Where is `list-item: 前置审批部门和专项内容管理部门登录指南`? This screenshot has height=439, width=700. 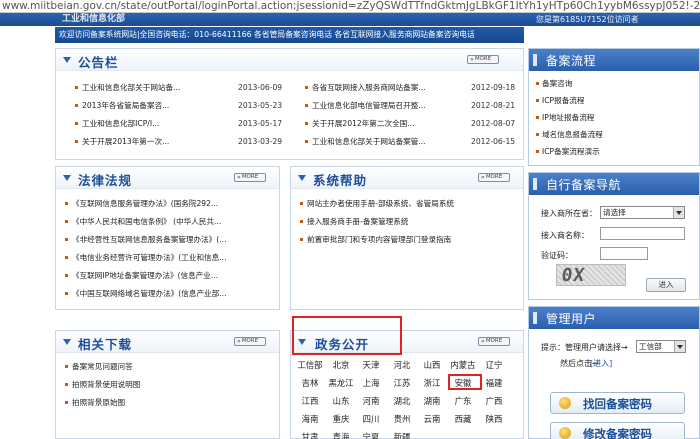
list-item: 前置审批部门和专项内容管理部门登录指南 is located at coordinates (409, 240).